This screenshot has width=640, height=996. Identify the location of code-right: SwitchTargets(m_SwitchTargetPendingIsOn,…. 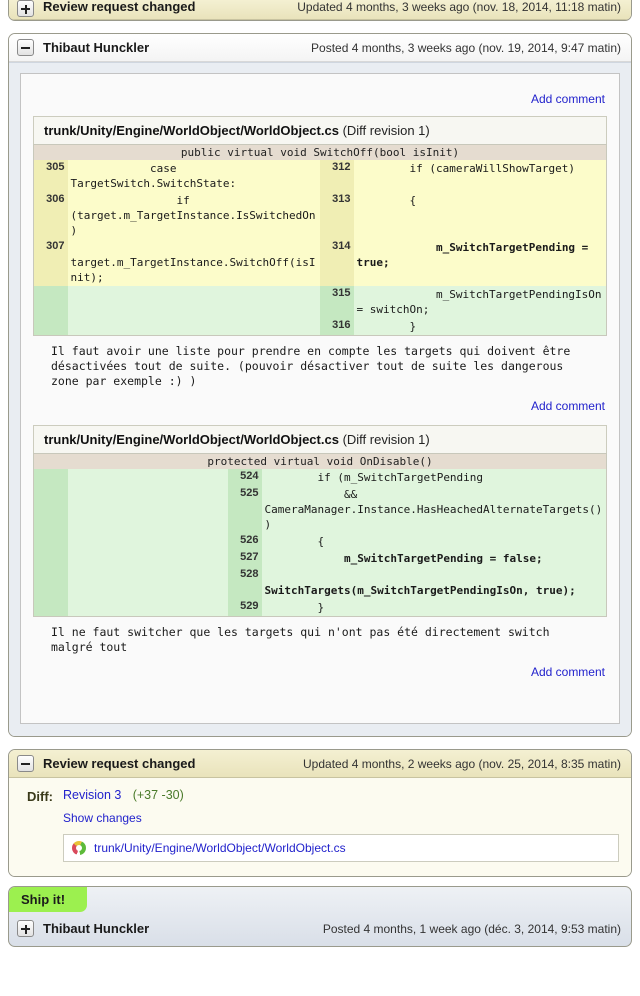
(434, 583).